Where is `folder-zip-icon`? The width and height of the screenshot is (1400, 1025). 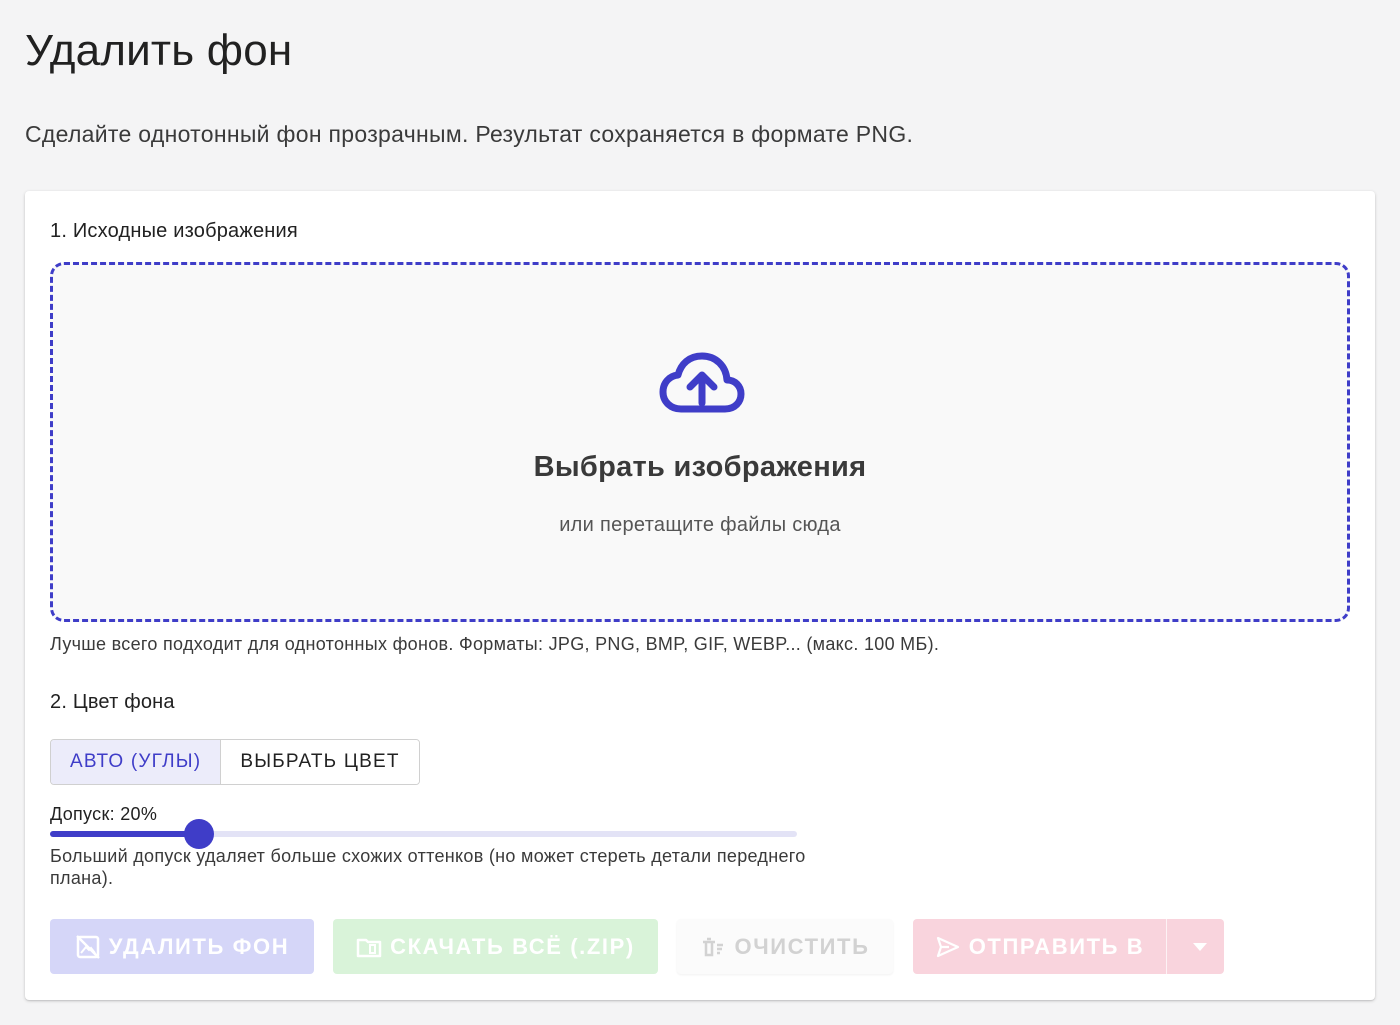
folder-zip-icon is located at coordinates (369, 947).